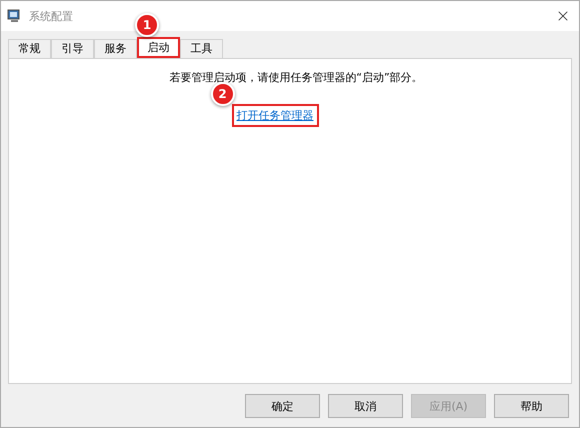 The image size is (580, 428). I want to click on tab: 引导, so click(72, 48).